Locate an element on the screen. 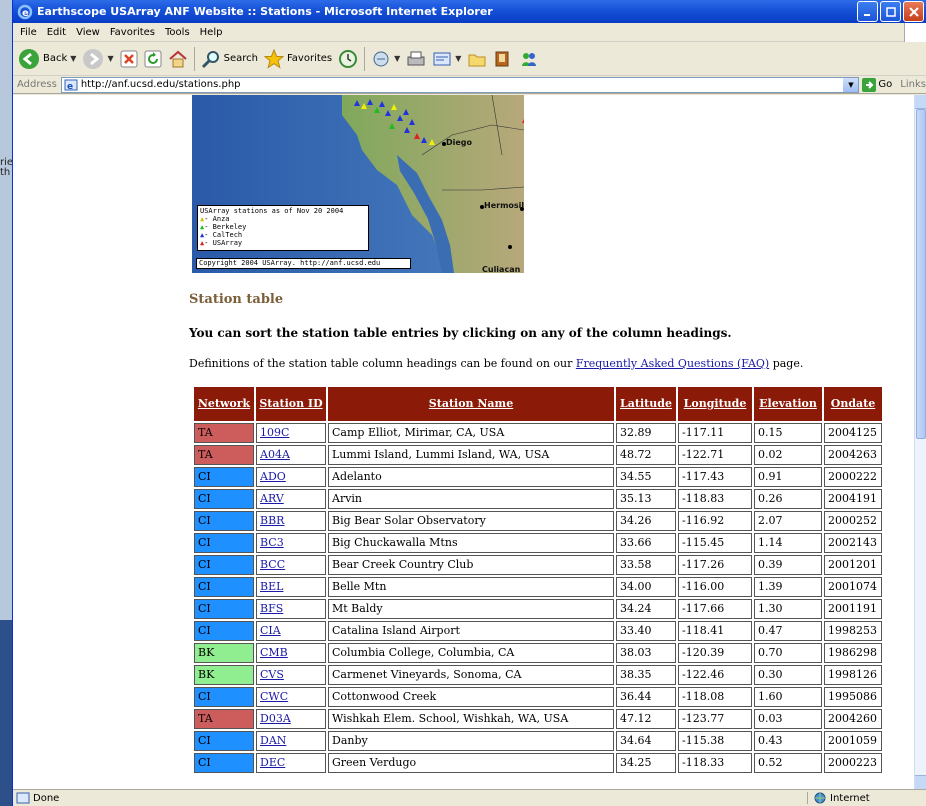  home-icon is located at coordinates (177, 58).